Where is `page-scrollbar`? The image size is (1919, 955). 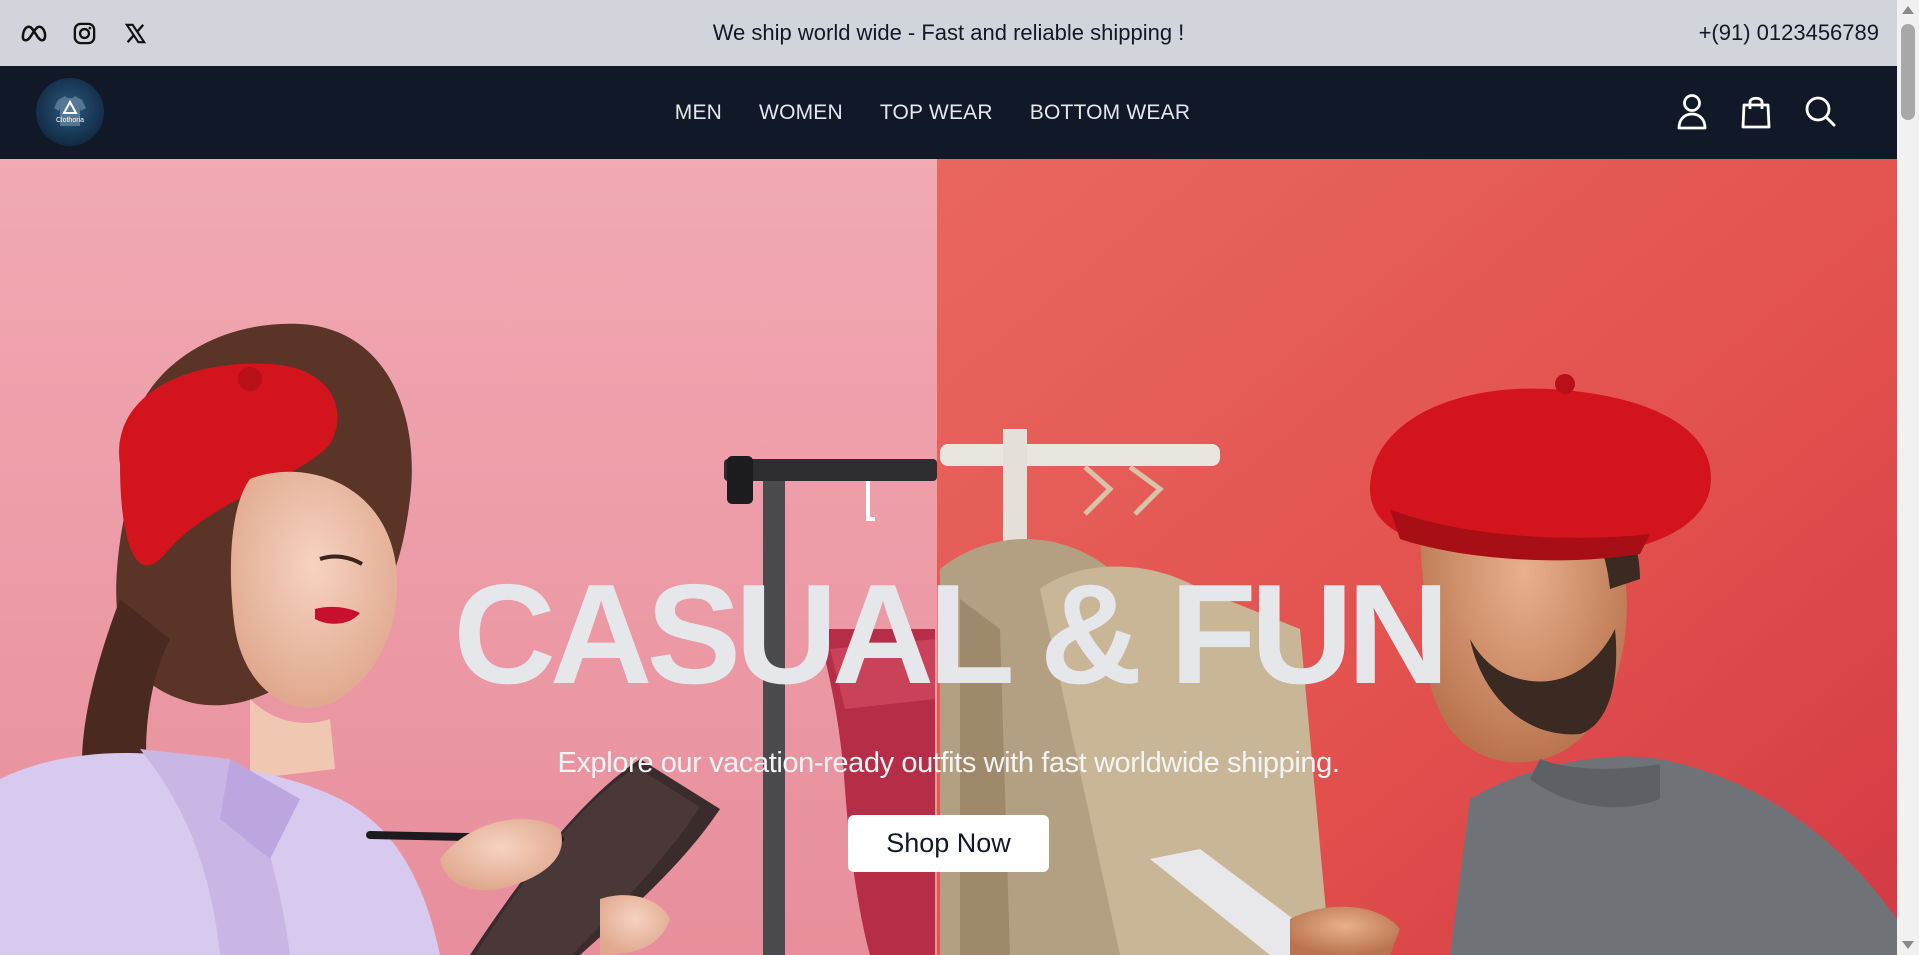 page-scrollbar is located at coordinates (1908, 477).